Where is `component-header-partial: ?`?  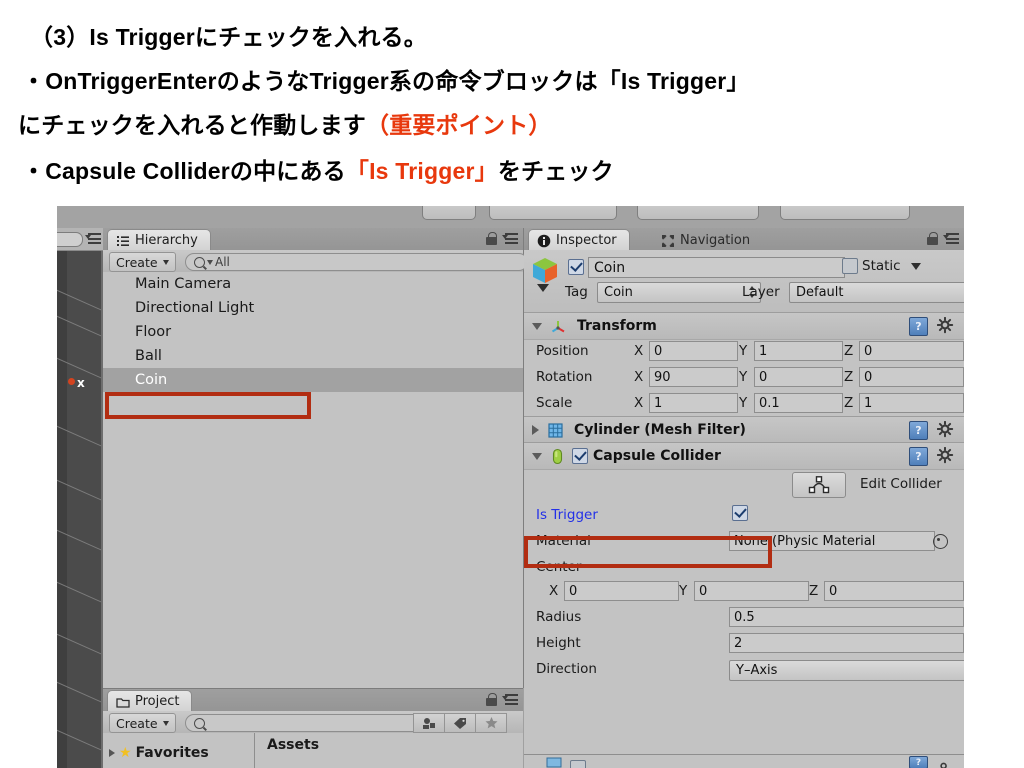 component-header-partial: ? is located at coordinates (744, 761).